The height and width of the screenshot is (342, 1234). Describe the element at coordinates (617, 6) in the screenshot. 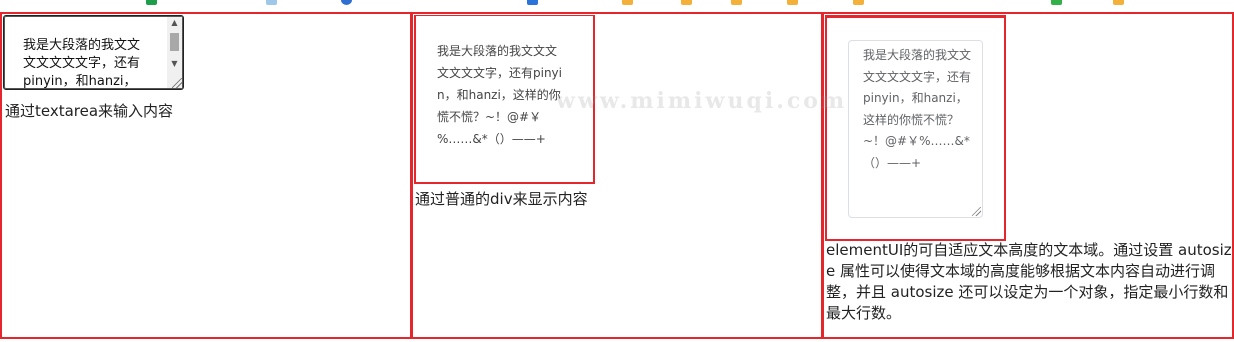

I see `bookmarks-bar` at that location.